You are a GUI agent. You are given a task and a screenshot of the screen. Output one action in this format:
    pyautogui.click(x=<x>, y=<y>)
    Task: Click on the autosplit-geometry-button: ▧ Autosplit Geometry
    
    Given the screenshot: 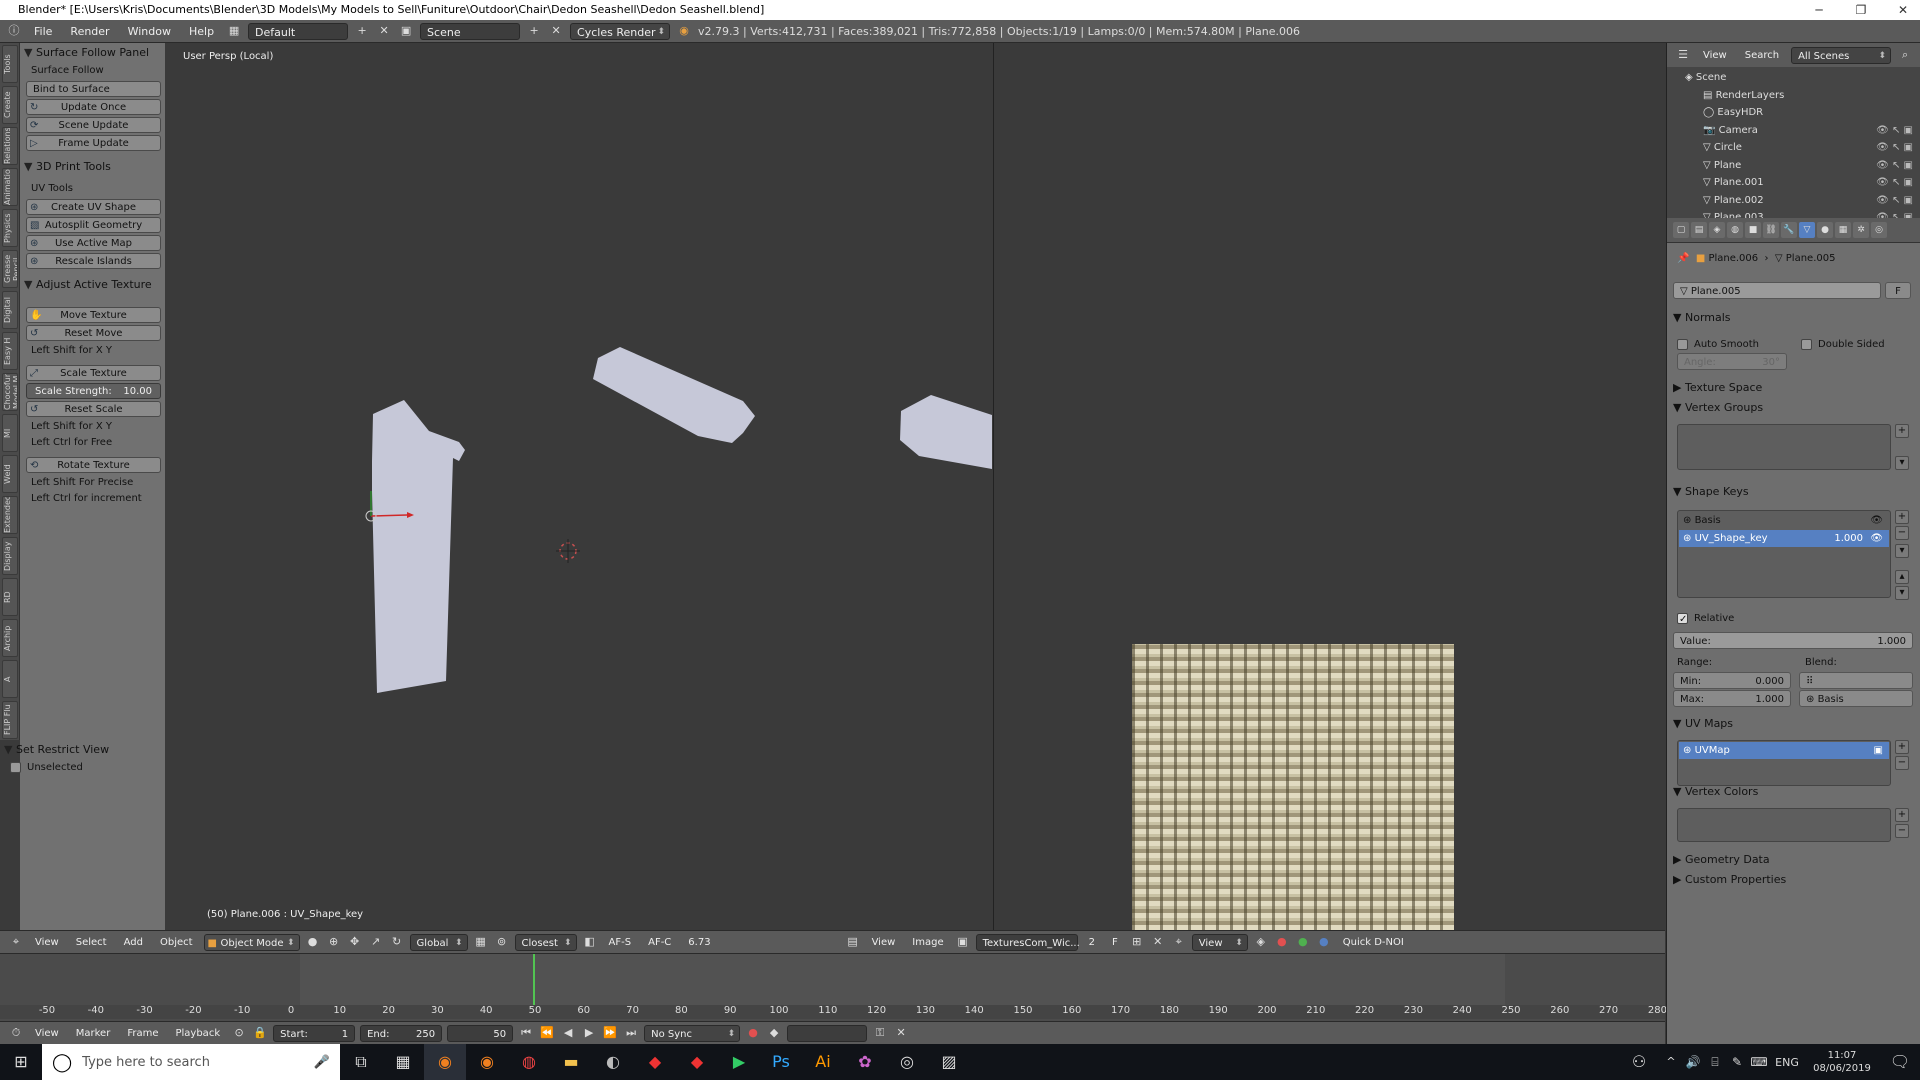 What is the action you would take?
    pyautogui.click(x=93, y=225)
    